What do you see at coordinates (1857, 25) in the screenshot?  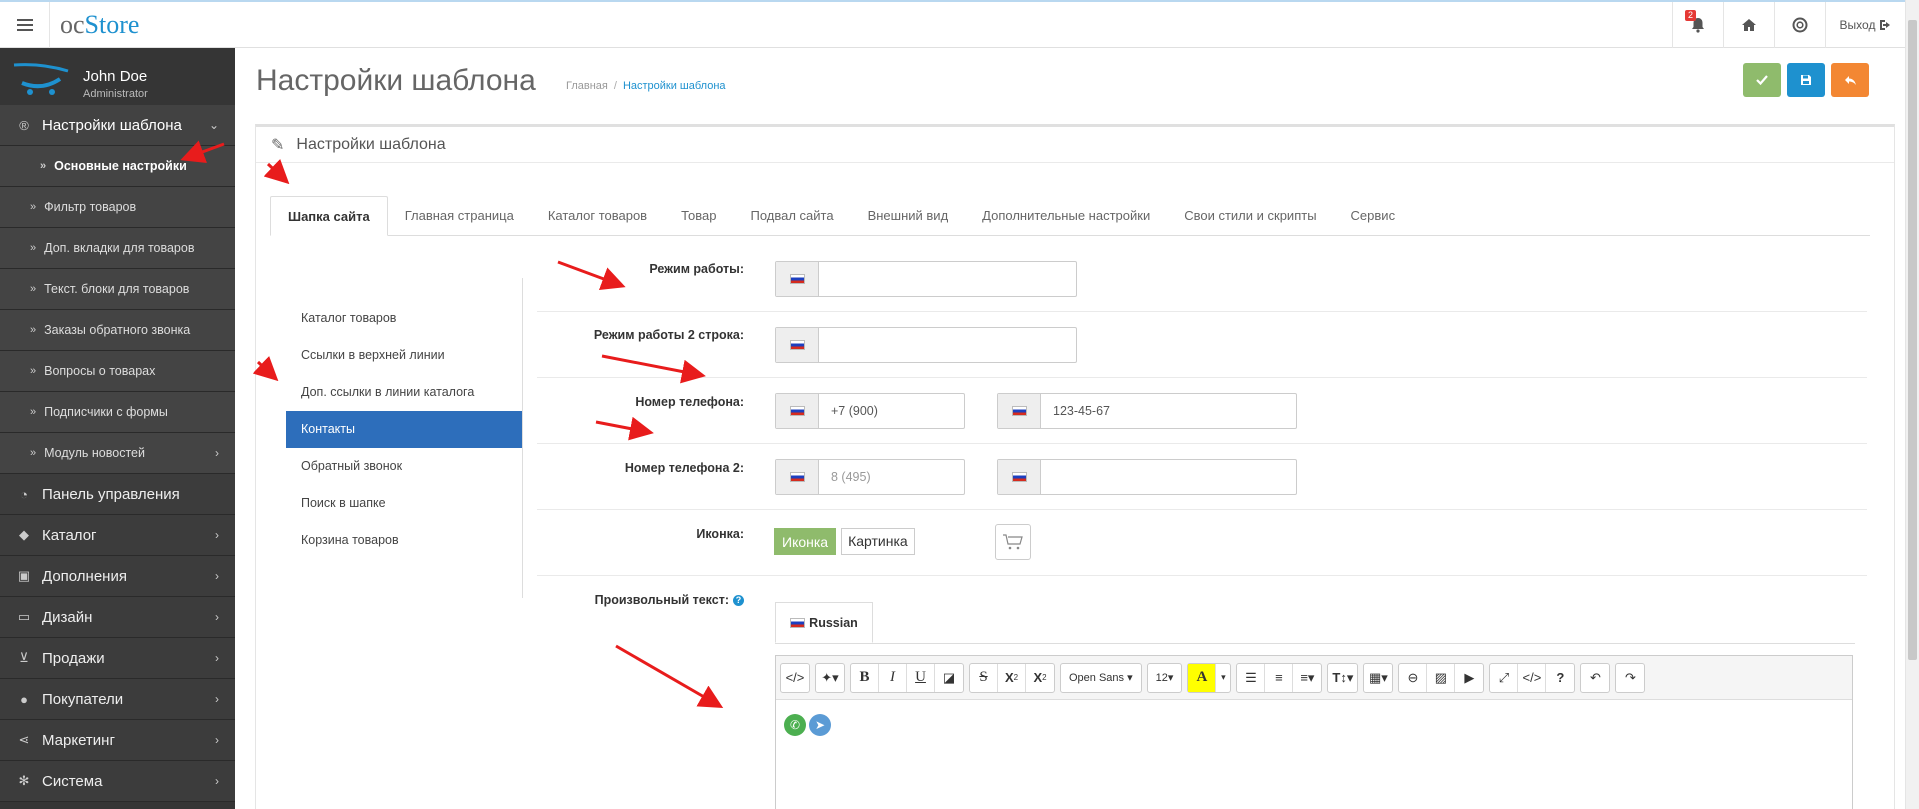 I see `logout-label: Выход` at bounding box center [1857, 25].